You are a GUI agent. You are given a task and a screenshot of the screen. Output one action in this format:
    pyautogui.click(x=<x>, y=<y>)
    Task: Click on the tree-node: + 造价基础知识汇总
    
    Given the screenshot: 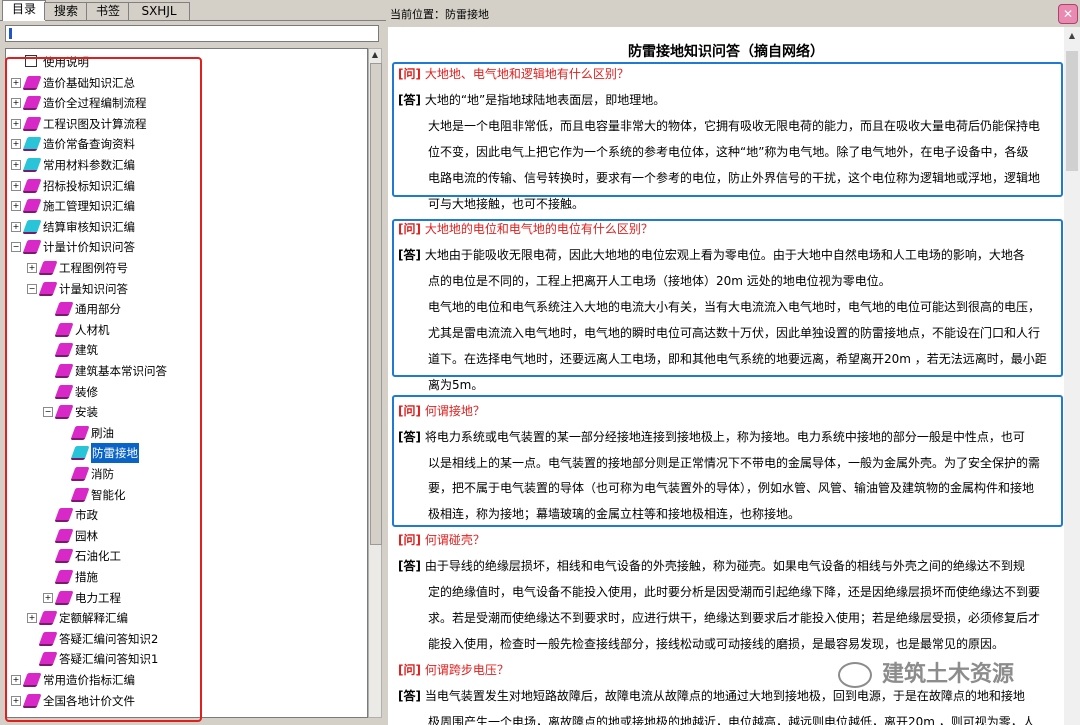 What is the action you would take?
    pyautogui.click(x=183, y=83)
    